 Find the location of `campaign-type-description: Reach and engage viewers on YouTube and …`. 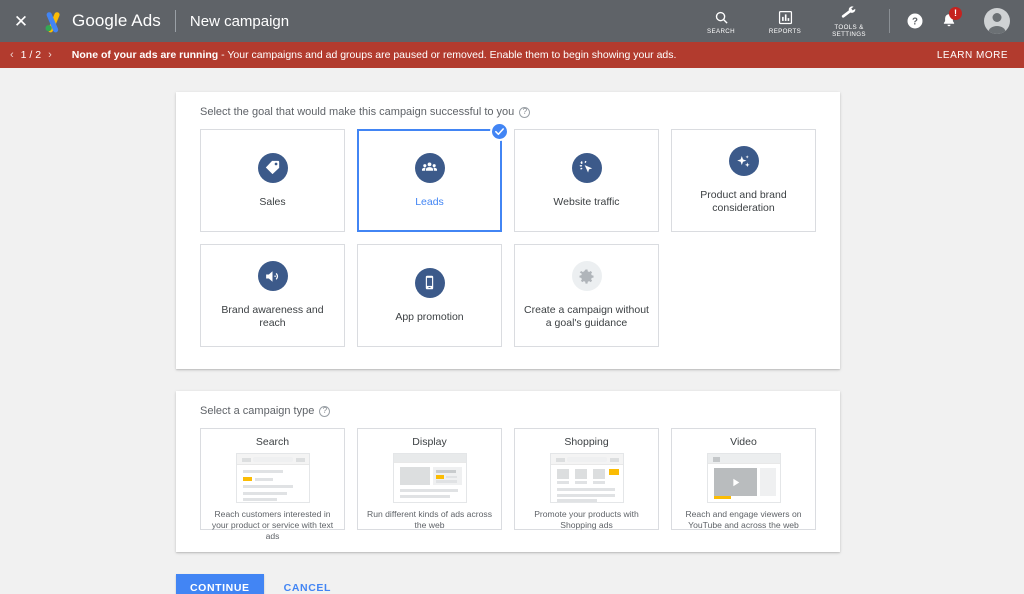

campaign-type-description: Reach and engage viewers on YouTube and … is located at coordinates (743, 519).